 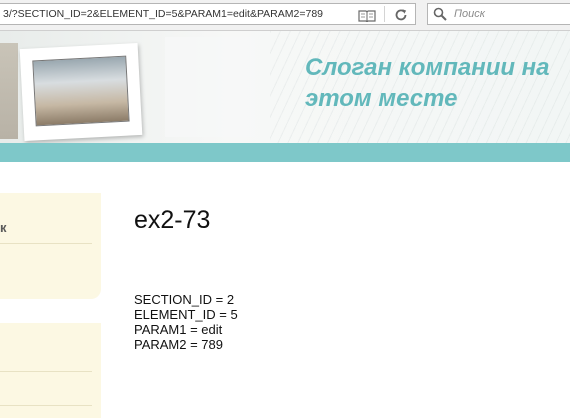 I want to click on param-line: ELEMENT_ID = 5, so click(x=186, y=314).